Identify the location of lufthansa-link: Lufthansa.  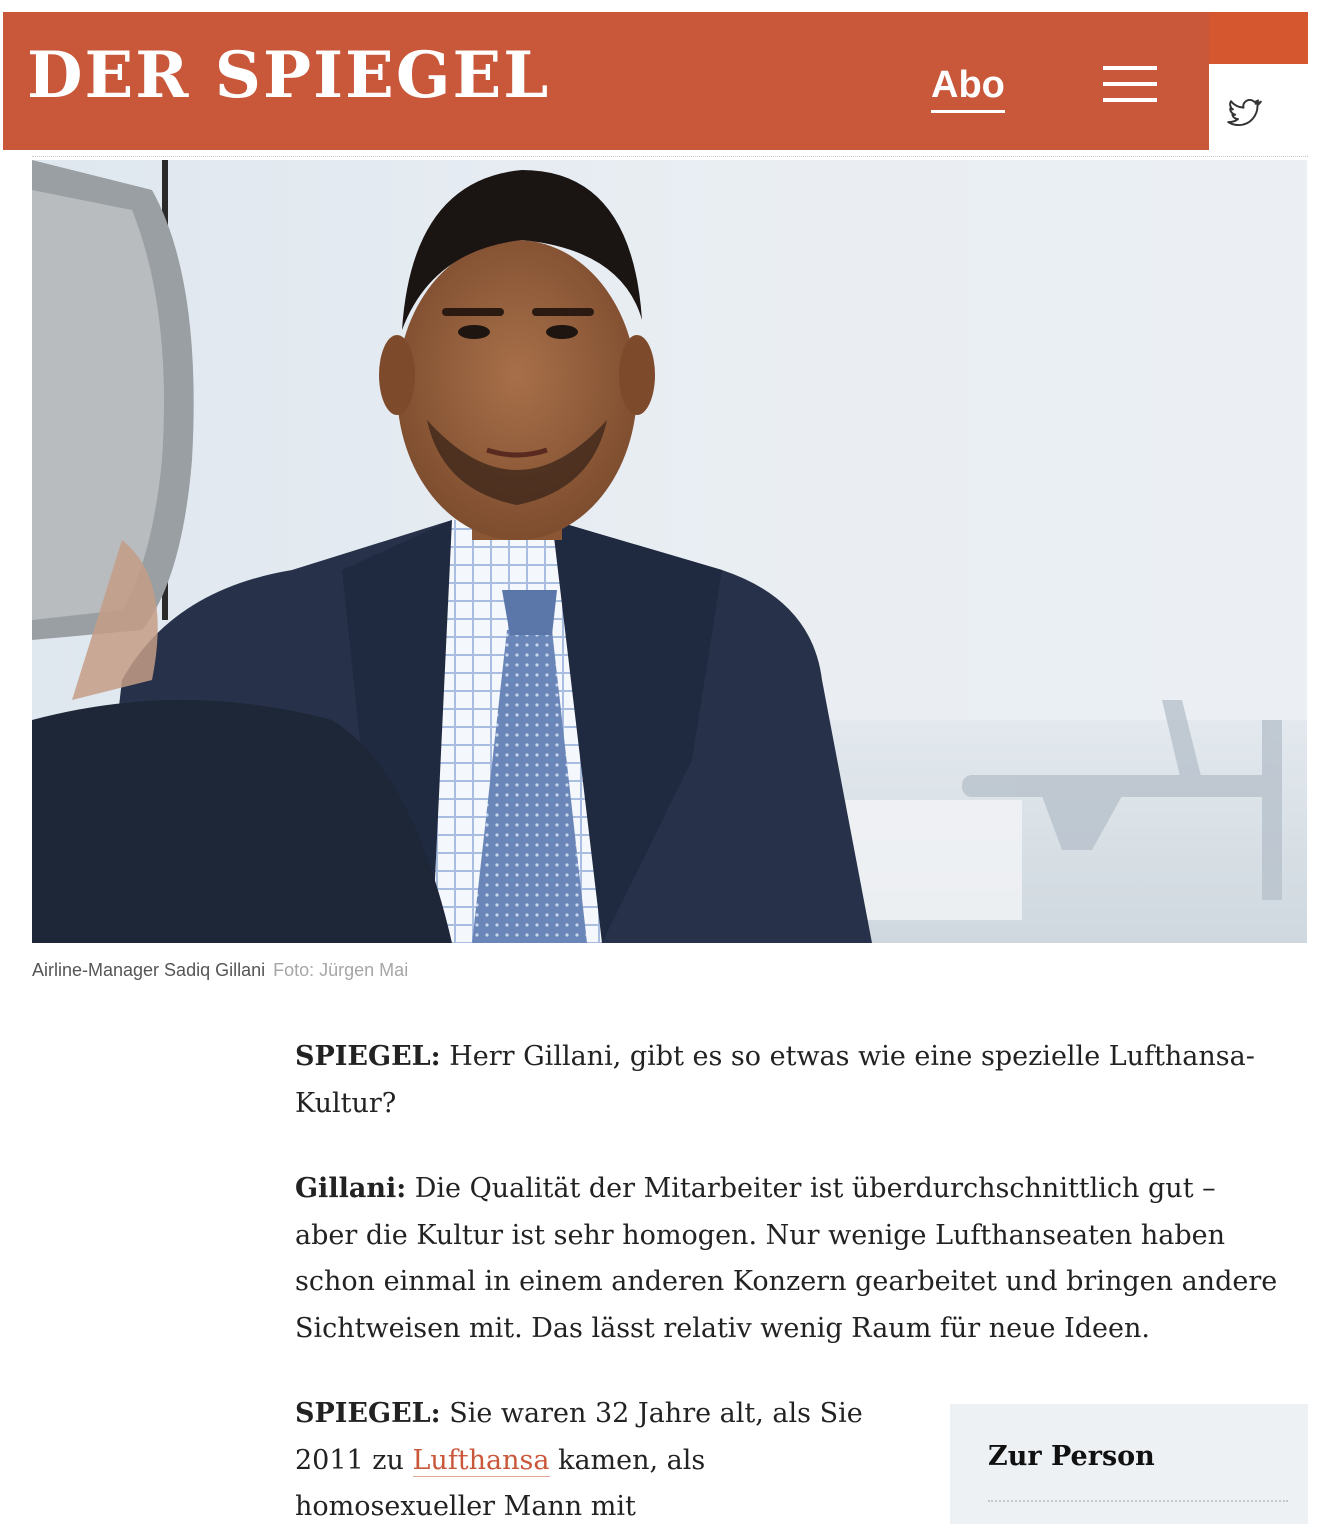
(481, 1460).